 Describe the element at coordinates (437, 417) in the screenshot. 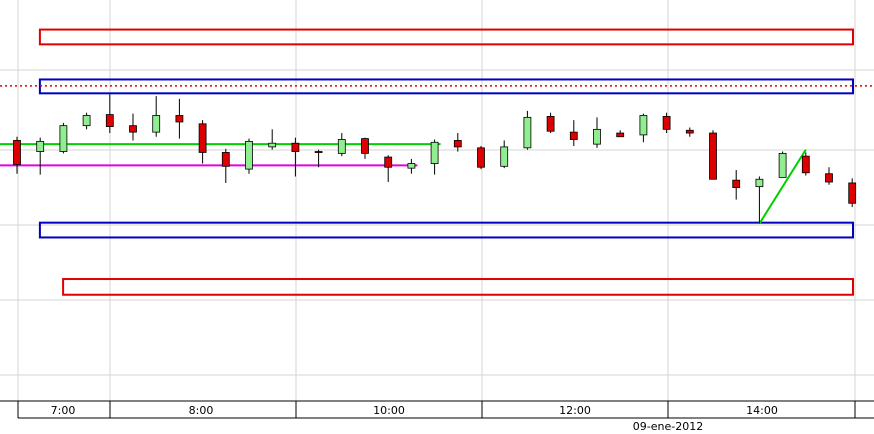

I see `time-axis: 7:00 8:00 10:00 12:00 14:00 09-ene-2012` at that location.